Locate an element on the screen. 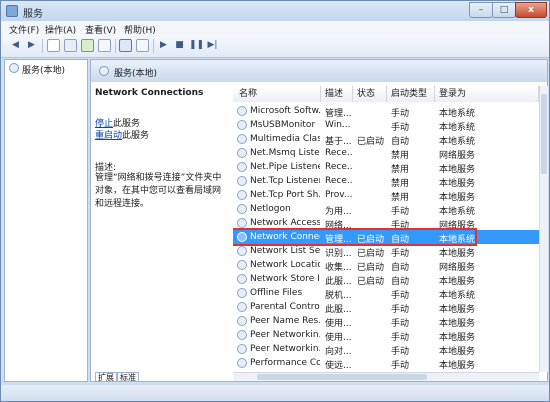  status-bar is located at coordinates (275, 393).